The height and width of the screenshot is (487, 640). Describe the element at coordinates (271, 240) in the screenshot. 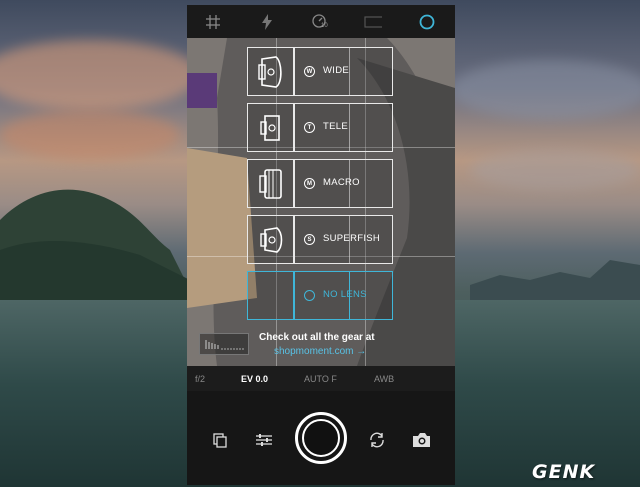

I see `superfish-lens-icon` at that location.